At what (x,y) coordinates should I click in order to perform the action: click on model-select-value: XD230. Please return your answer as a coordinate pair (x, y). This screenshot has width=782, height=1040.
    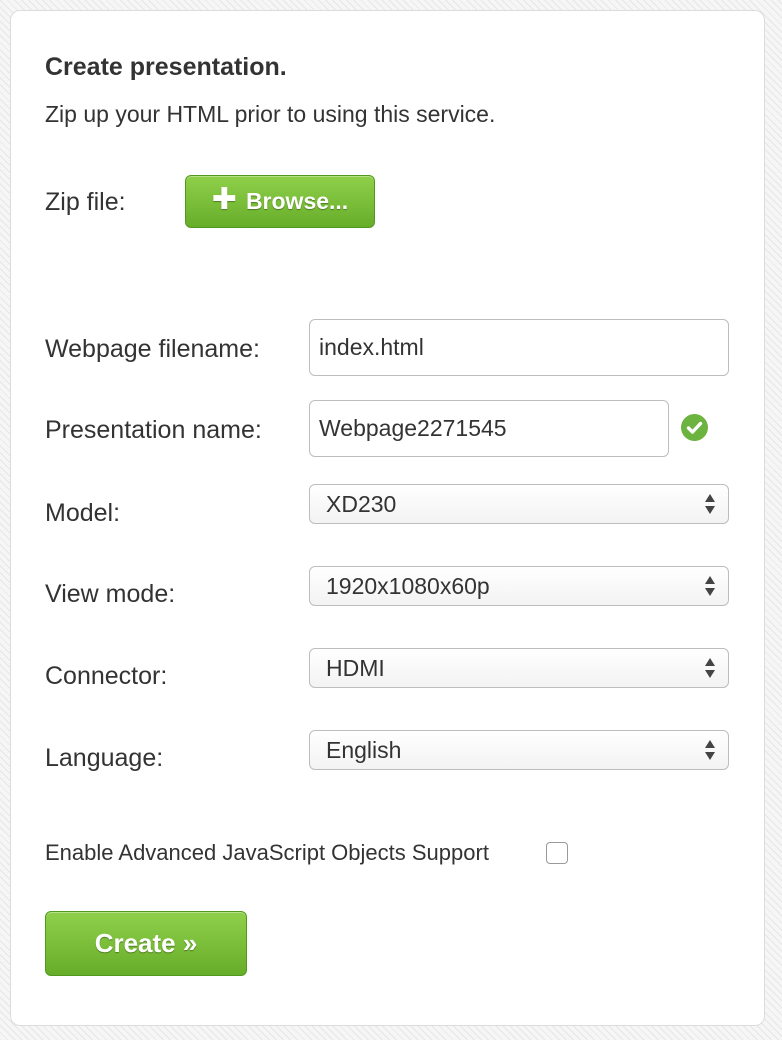
    Looking at the image, I should click on (361, 503).